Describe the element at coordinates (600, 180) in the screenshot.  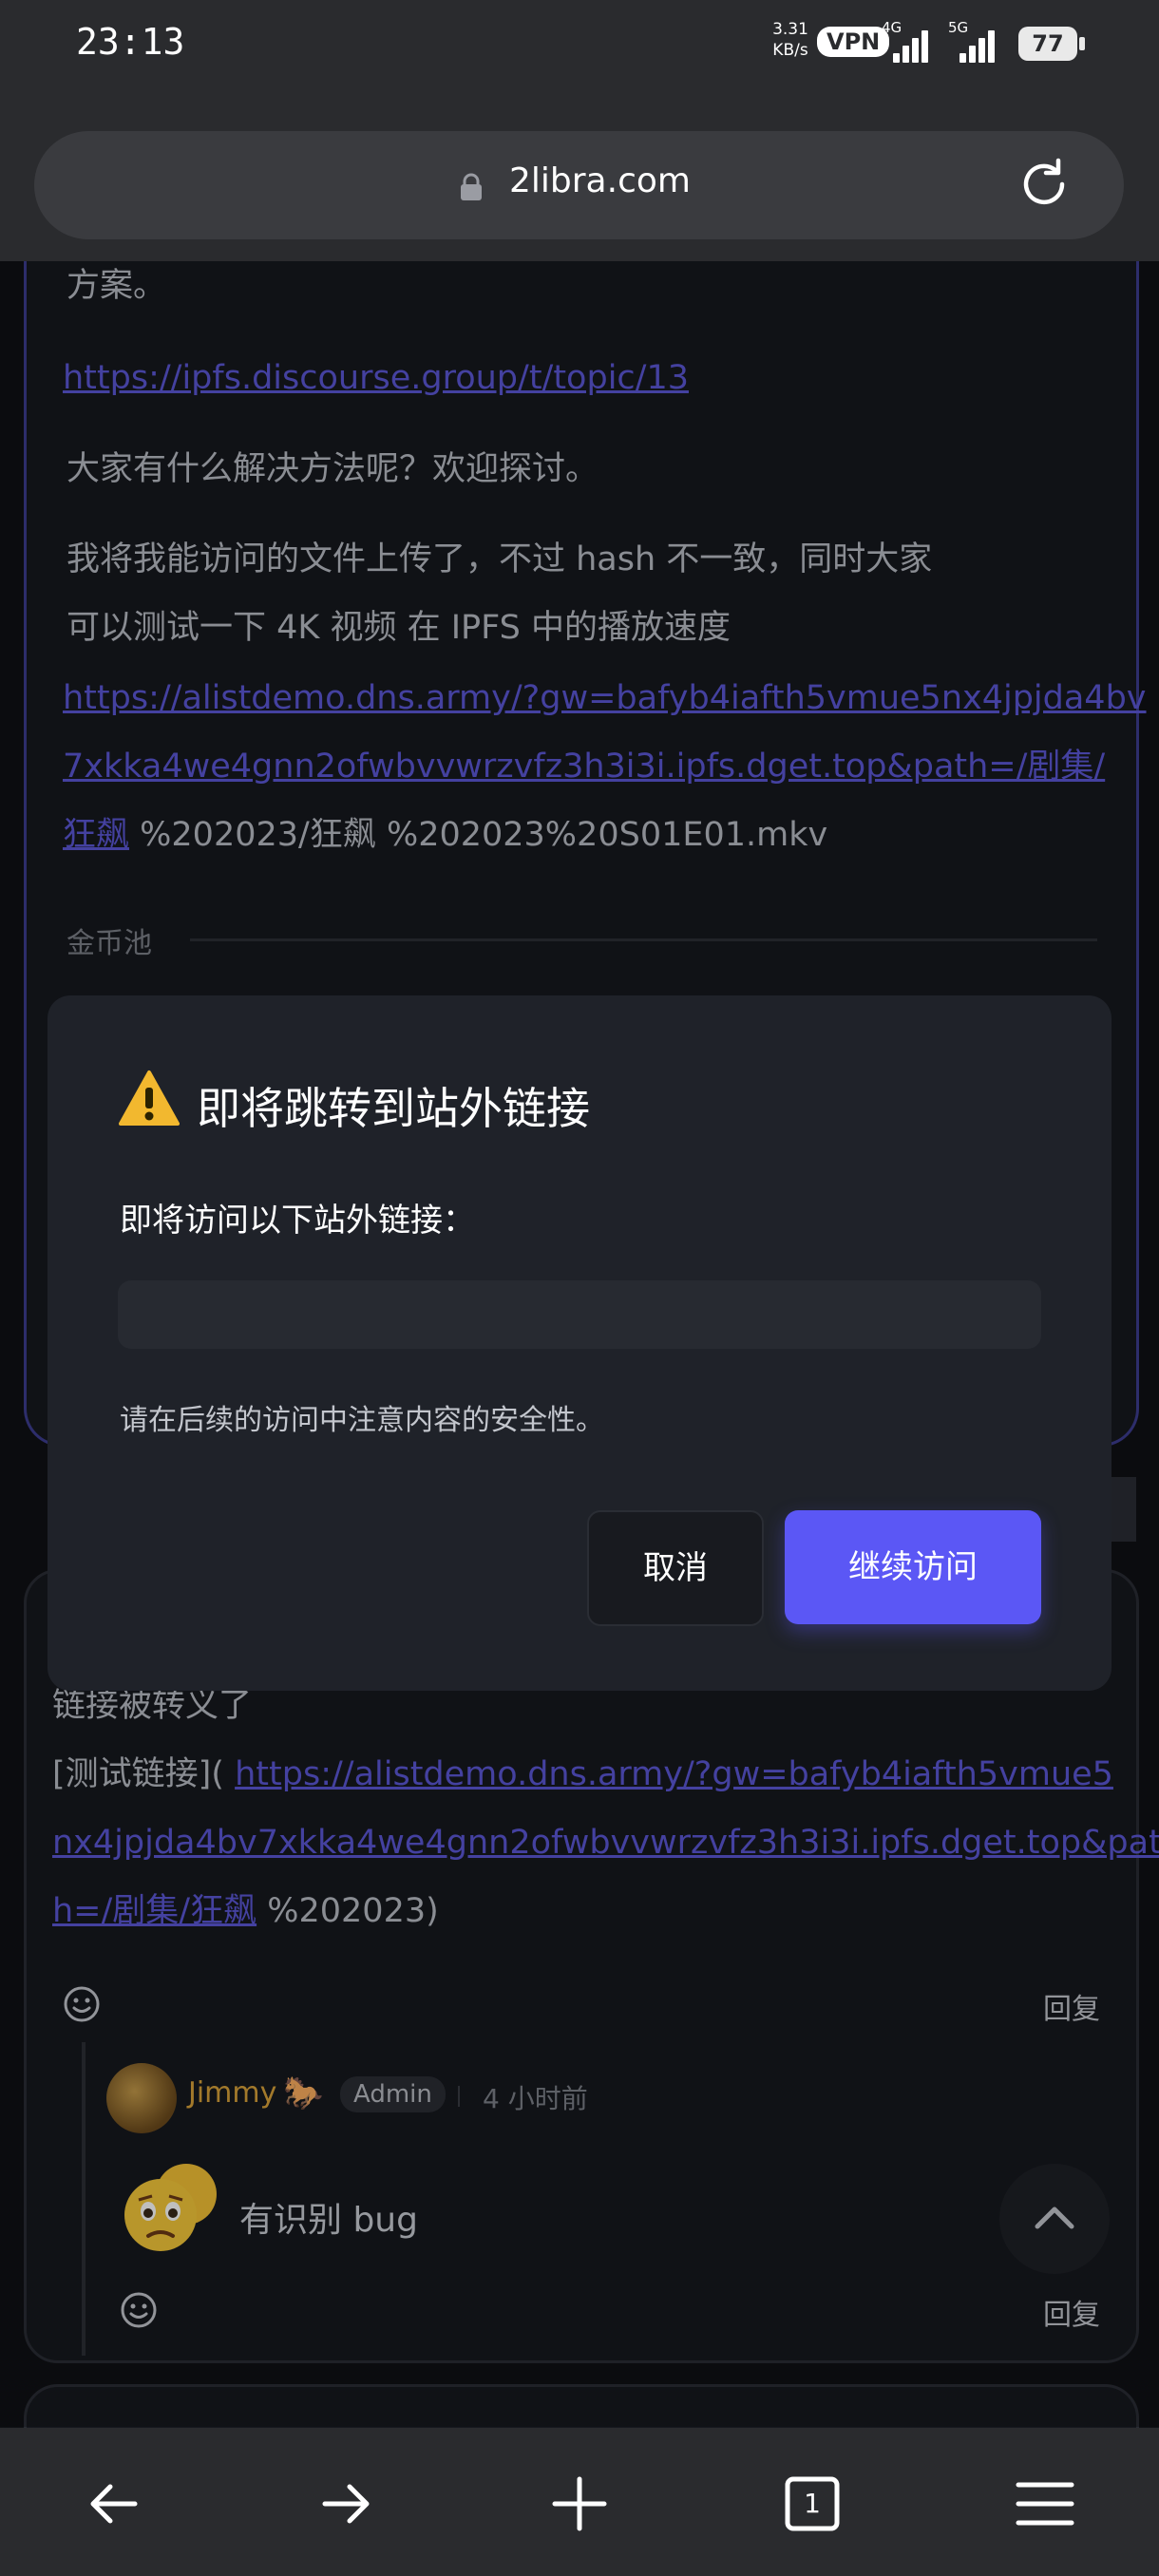
I see `url-text: 2libra.com` at that location.